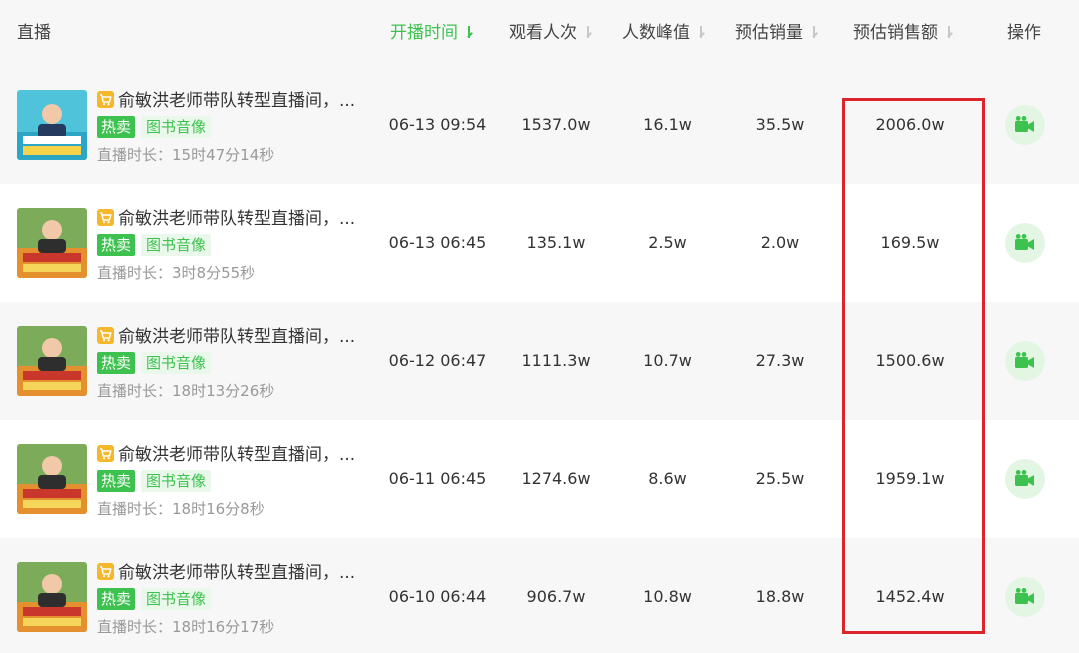 The image size is (1079, 653). Describe the element at coordinates (556, 360) in the screenshot. I see `view-count: 1111.3w` at that location.